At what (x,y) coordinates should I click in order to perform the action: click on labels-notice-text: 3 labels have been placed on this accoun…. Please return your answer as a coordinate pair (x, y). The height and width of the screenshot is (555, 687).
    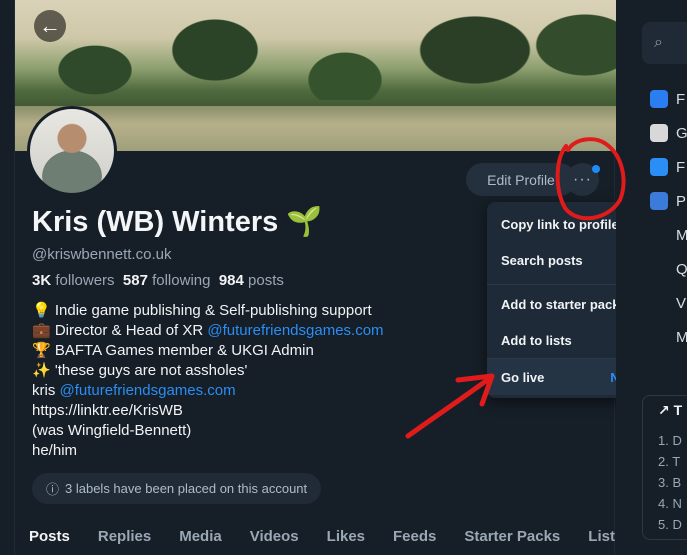
    Looking at the image, I should click on (186, 488).